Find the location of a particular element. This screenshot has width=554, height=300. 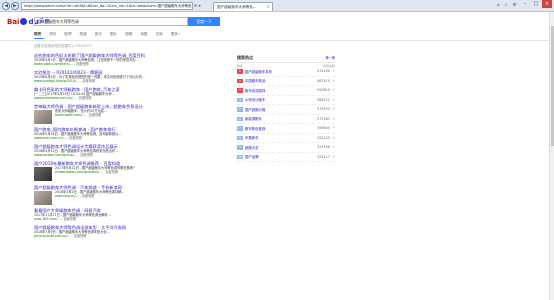

hot-item-name: 车展新车 is located at coordinates (277, 137).